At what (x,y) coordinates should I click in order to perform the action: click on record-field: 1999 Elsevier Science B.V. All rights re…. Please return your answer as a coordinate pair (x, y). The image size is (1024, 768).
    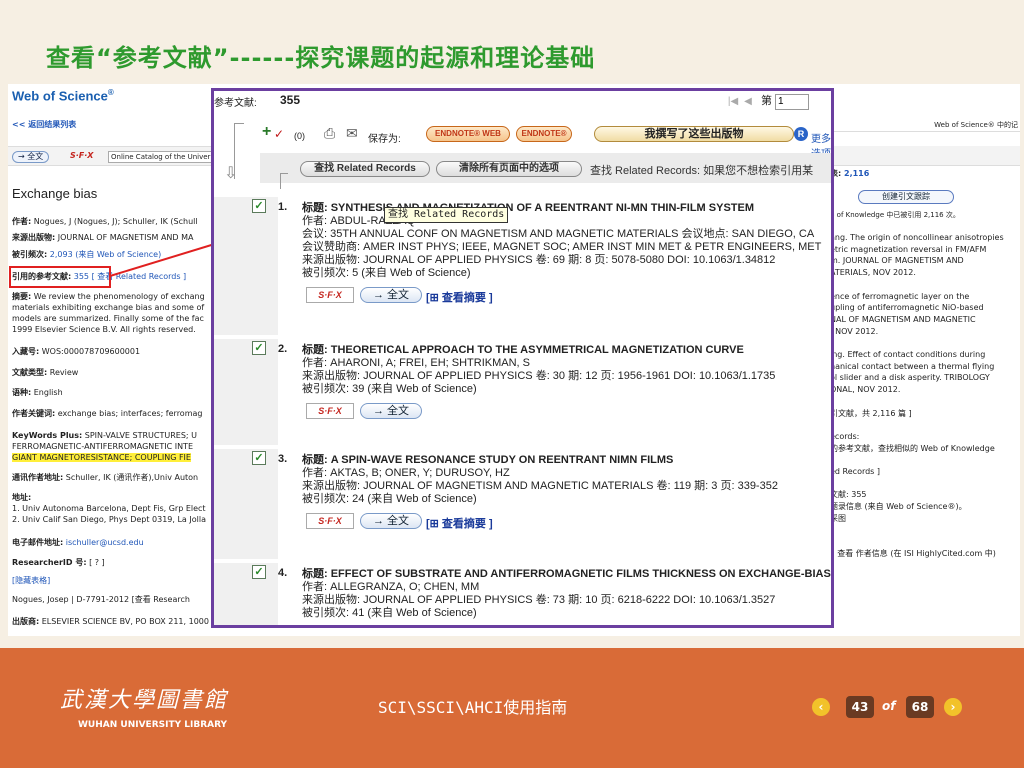
    Looking at the image, I should click on (116, 329).